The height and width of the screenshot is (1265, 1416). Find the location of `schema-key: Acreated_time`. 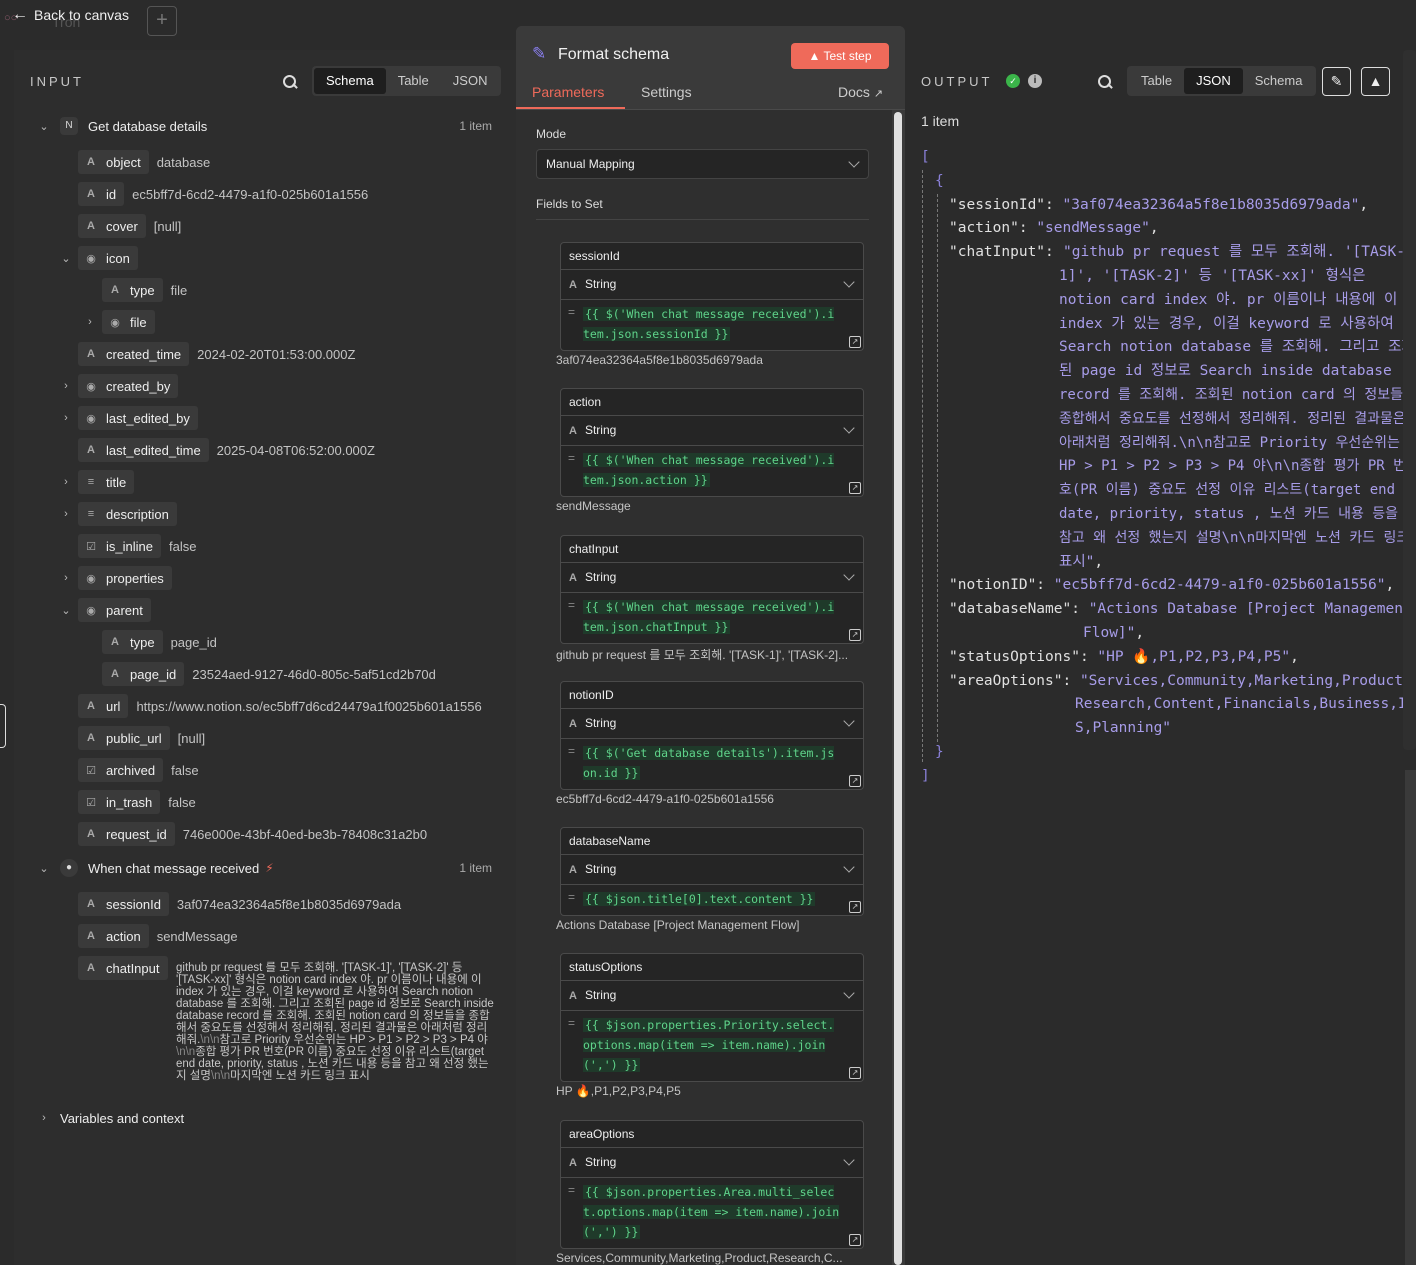

schema-key: Acreated_time is located at coordinates (134, 354).